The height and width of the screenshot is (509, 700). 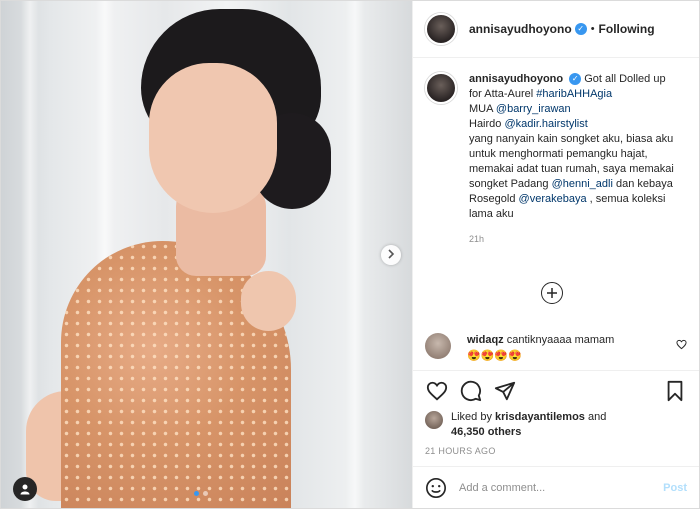 I want to click on chevron-right-icon, so click(x=391, y=254).